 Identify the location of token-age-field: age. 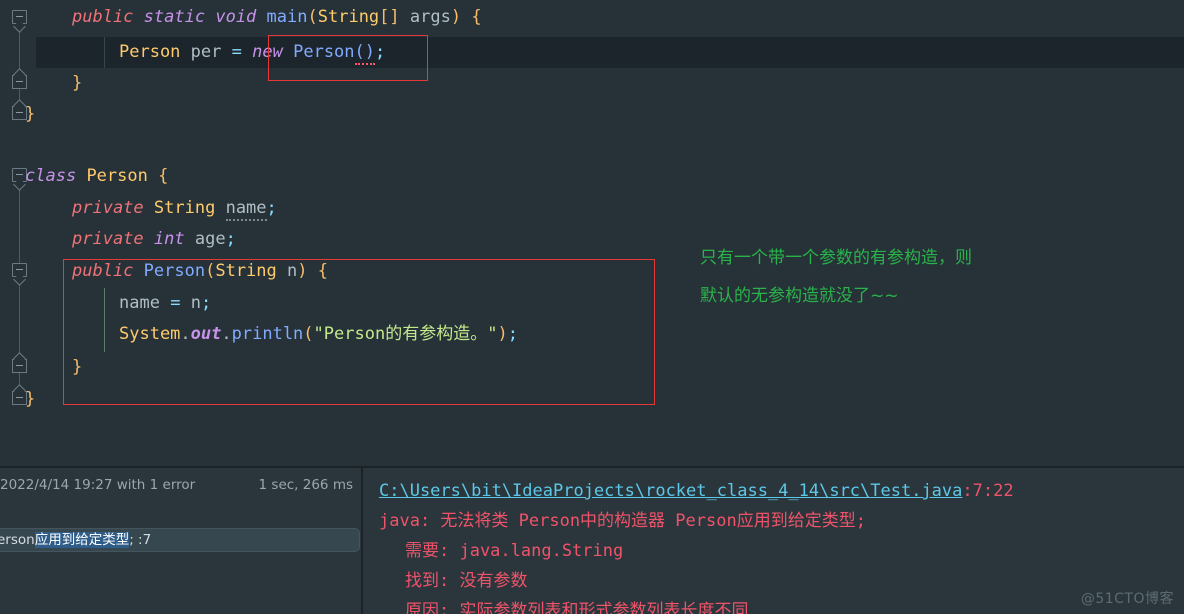
(210, 239).